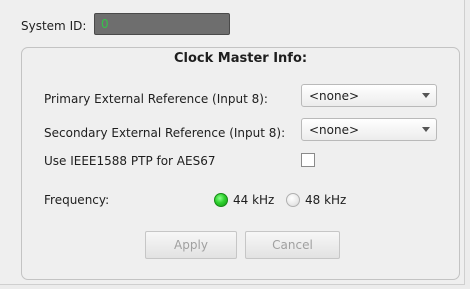  What do you see at coordinates (165, 133) in the screenshot?
I see `secondary-ref-label: Secondary External Reference (Input 8):` at bounding box center [165, 133].